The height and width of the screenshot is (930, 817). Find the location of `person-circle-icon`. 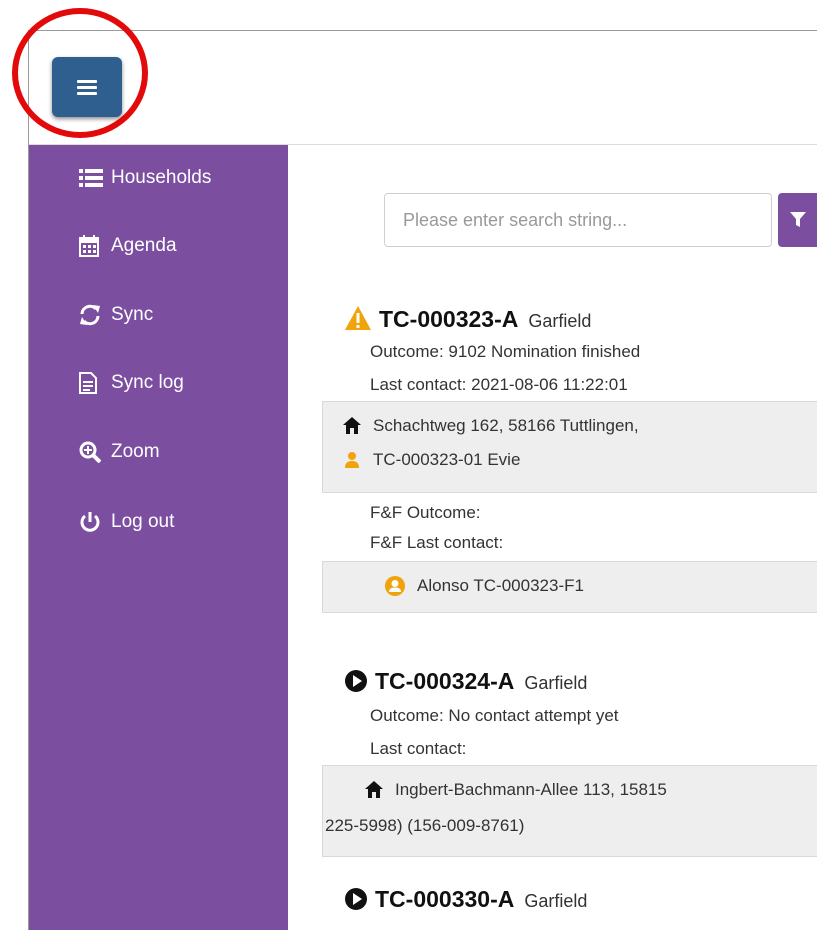

person-circle-icon is located at coordinates (395, 586).